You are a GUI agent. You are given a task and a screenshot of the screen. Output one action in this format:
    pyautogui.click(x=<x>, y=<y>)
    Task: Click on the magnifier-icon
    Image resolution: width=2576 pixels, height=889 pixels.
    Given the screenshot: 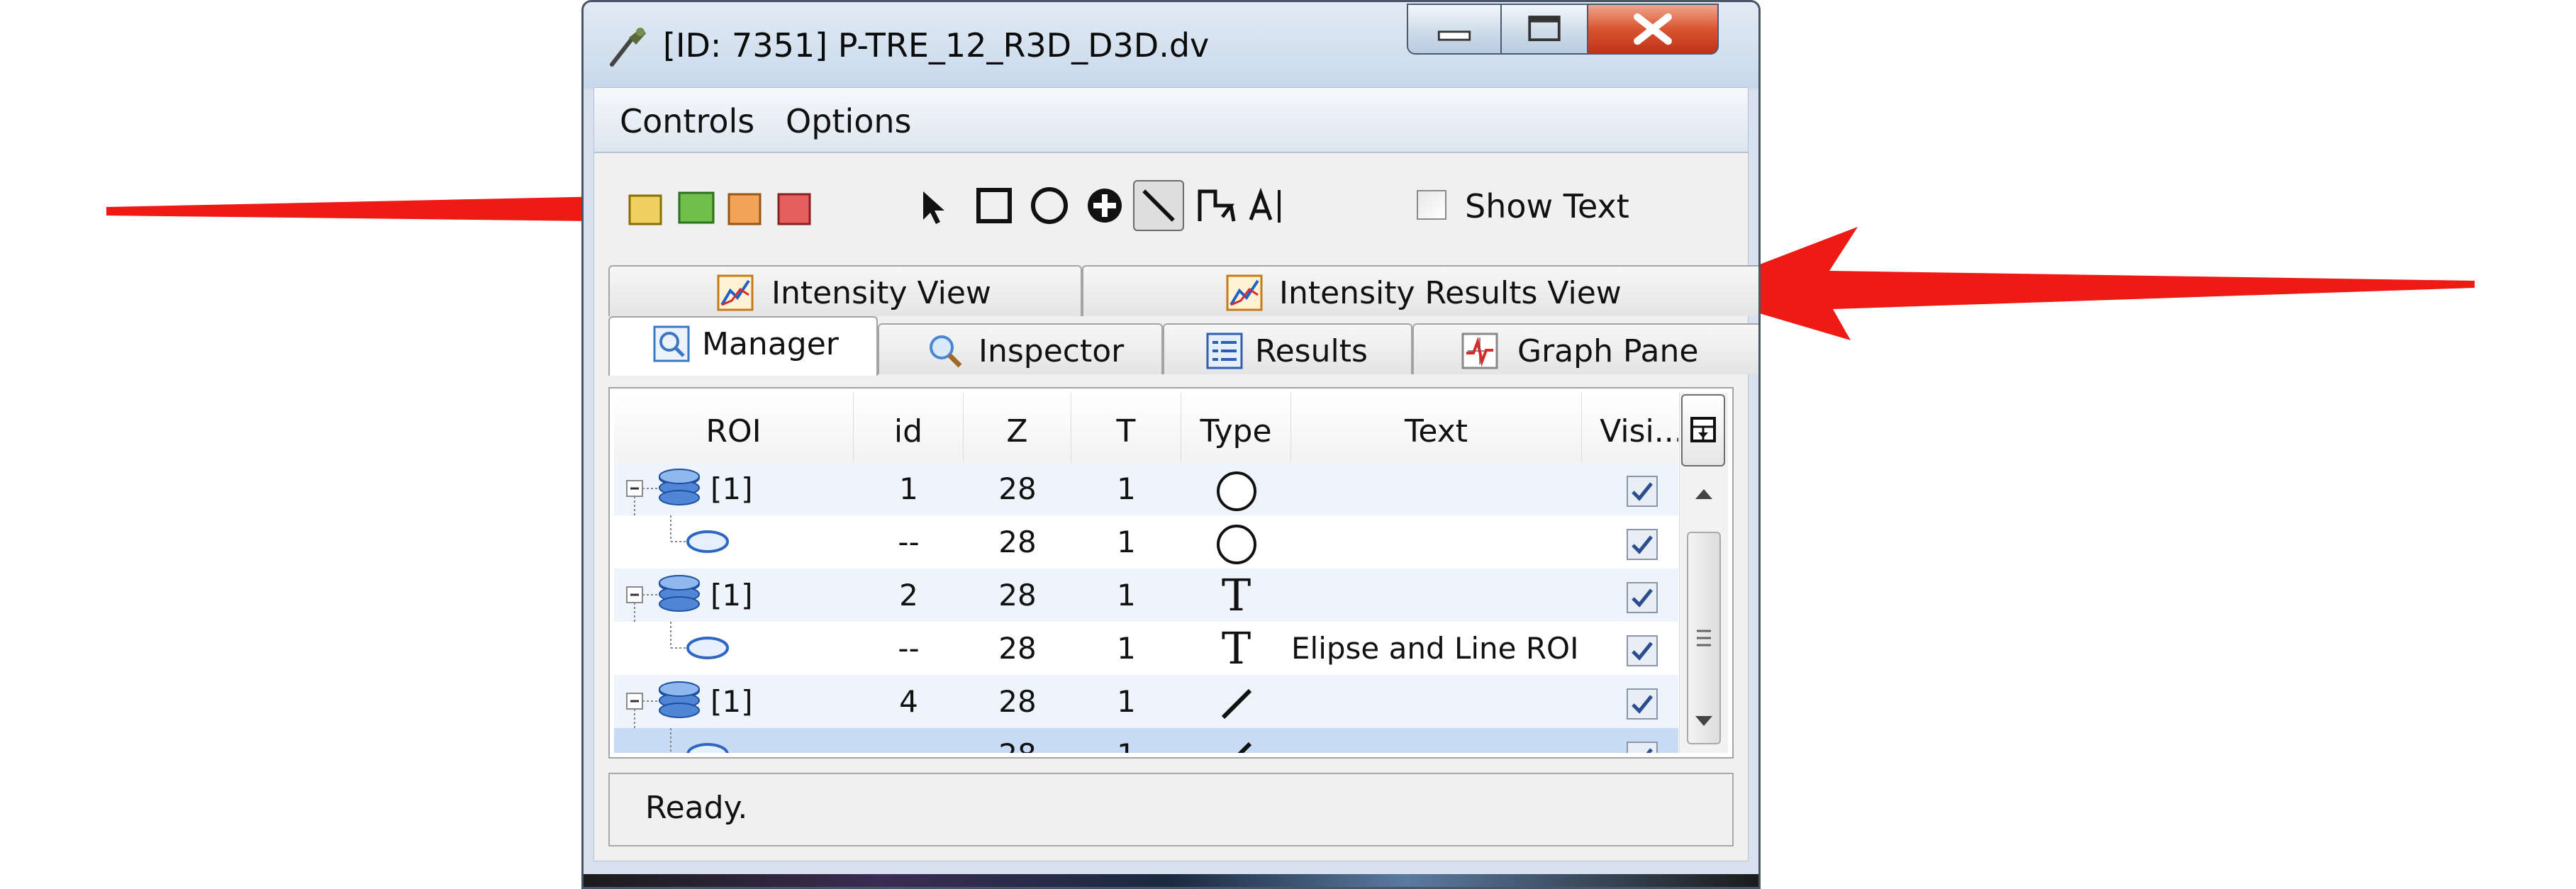 What is the action you would take?
    pyautogui.click(x=946, y=351)
    